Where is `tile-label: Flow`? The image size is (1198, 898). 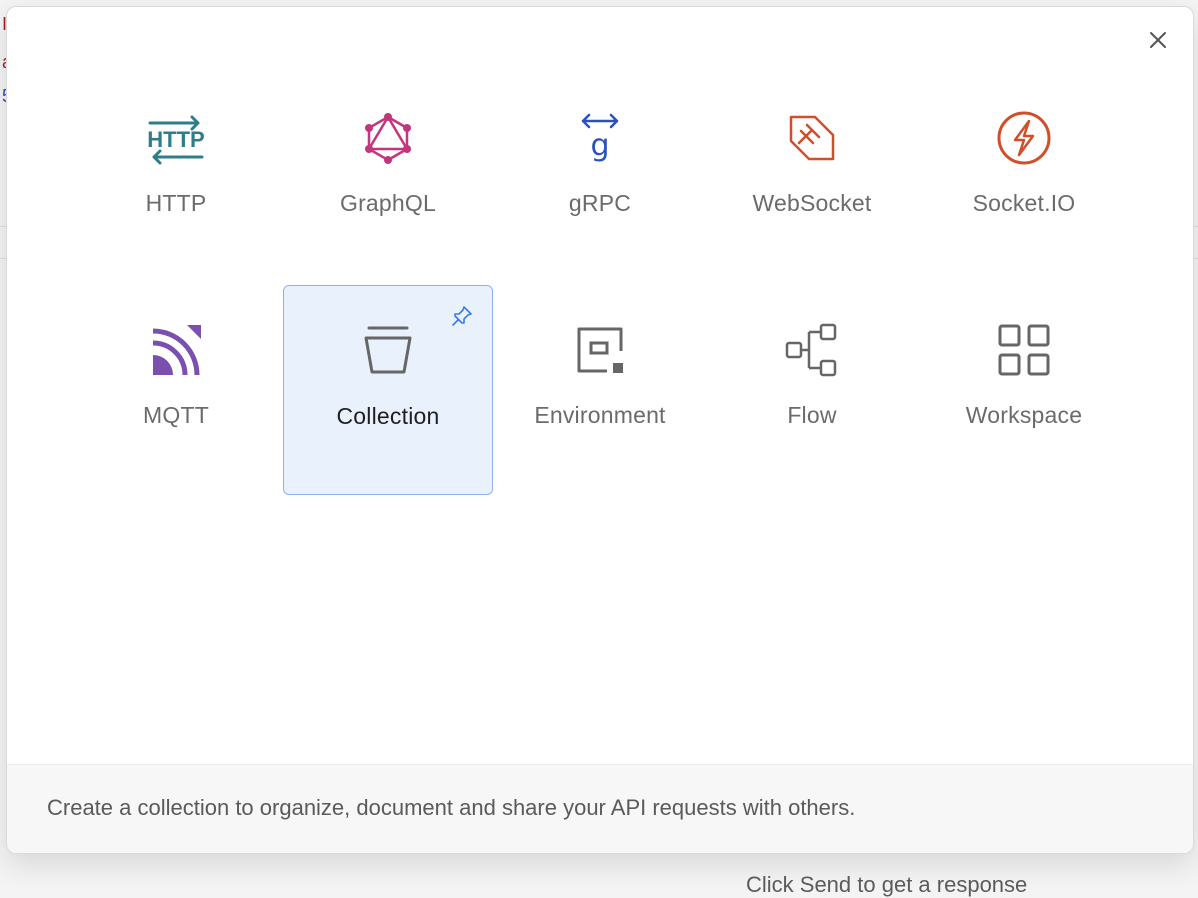
tile-label: Flow is located at coordinates (812, 415).